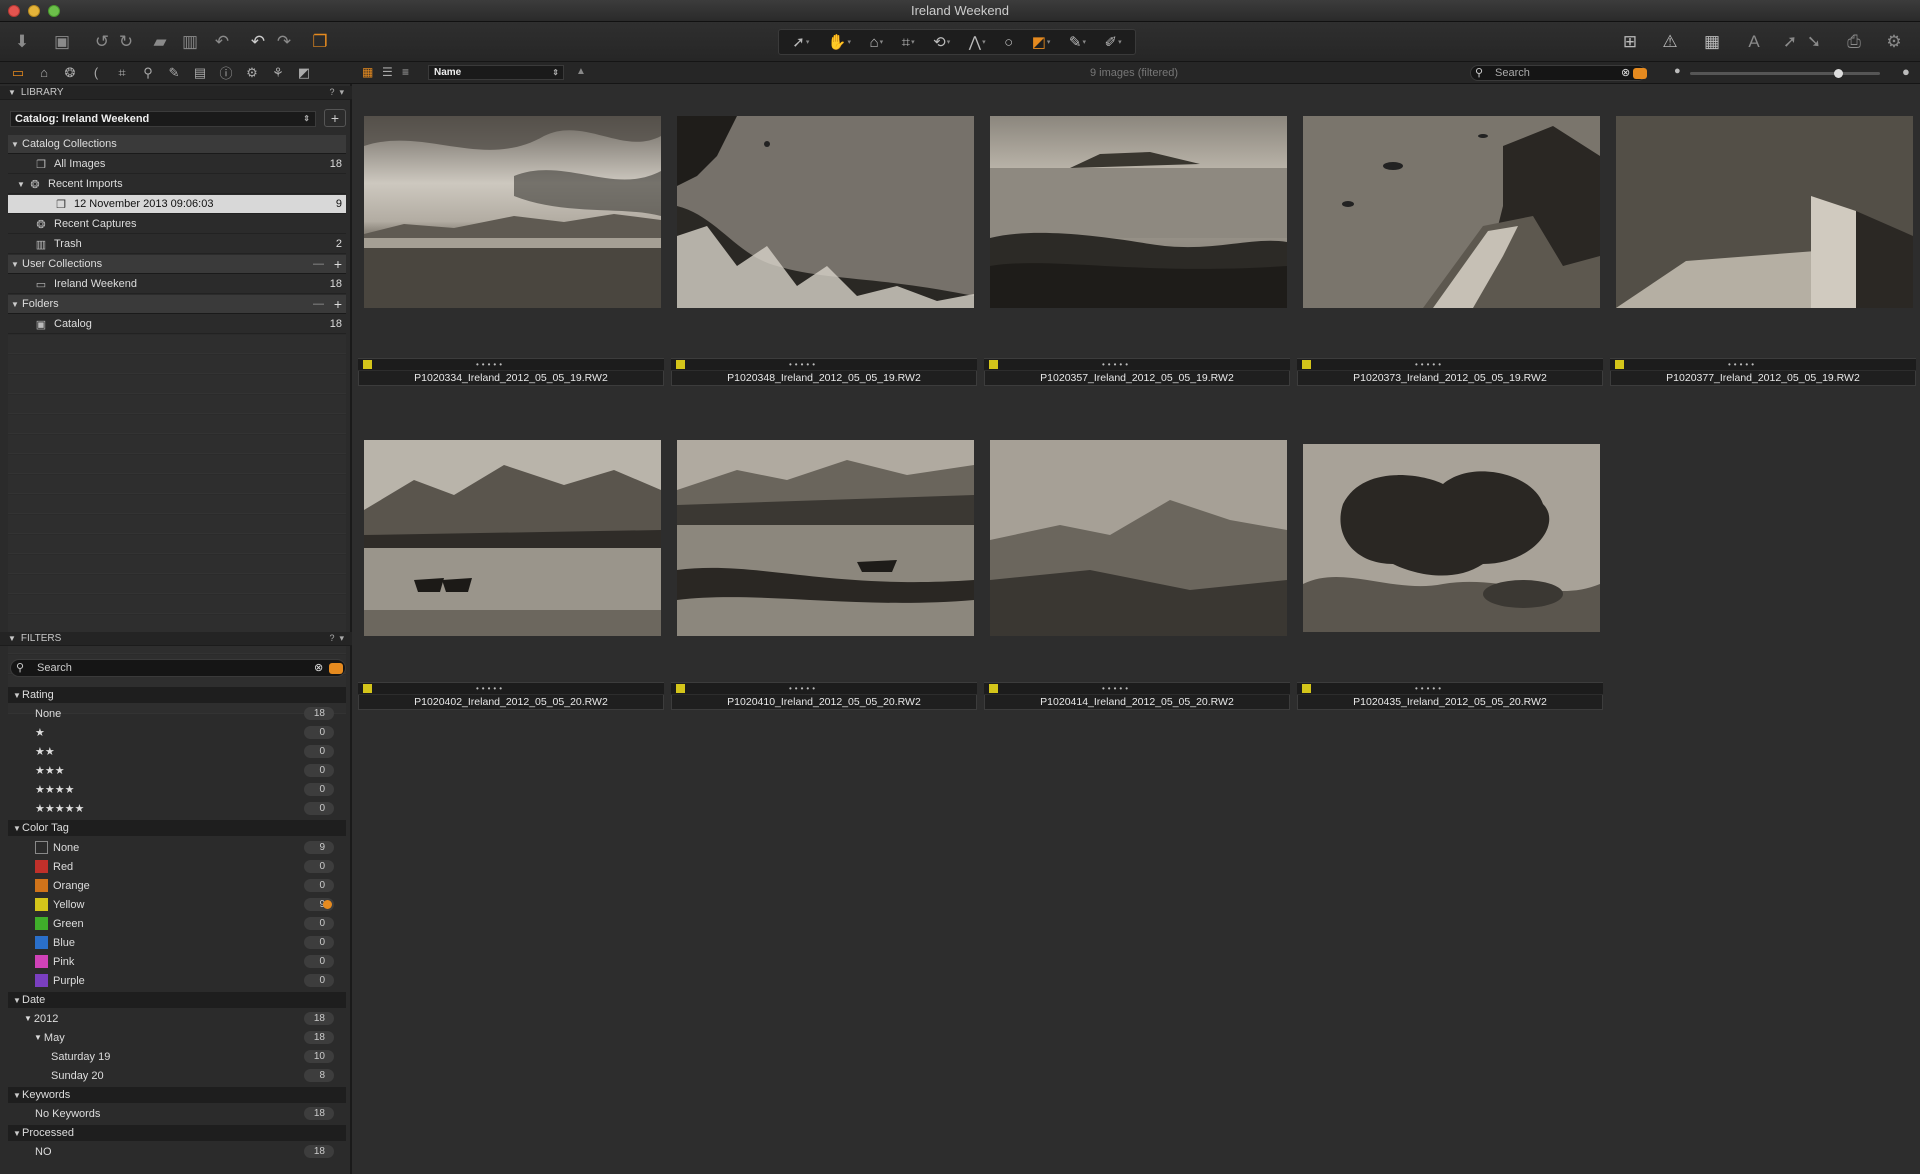 This screenshot has height=1174, width=1920. What do you see at coordinates (176, 789) in the screenshot?
I see `rating-filter-row: ★★★★ 0` at bounding box center [176, 789].